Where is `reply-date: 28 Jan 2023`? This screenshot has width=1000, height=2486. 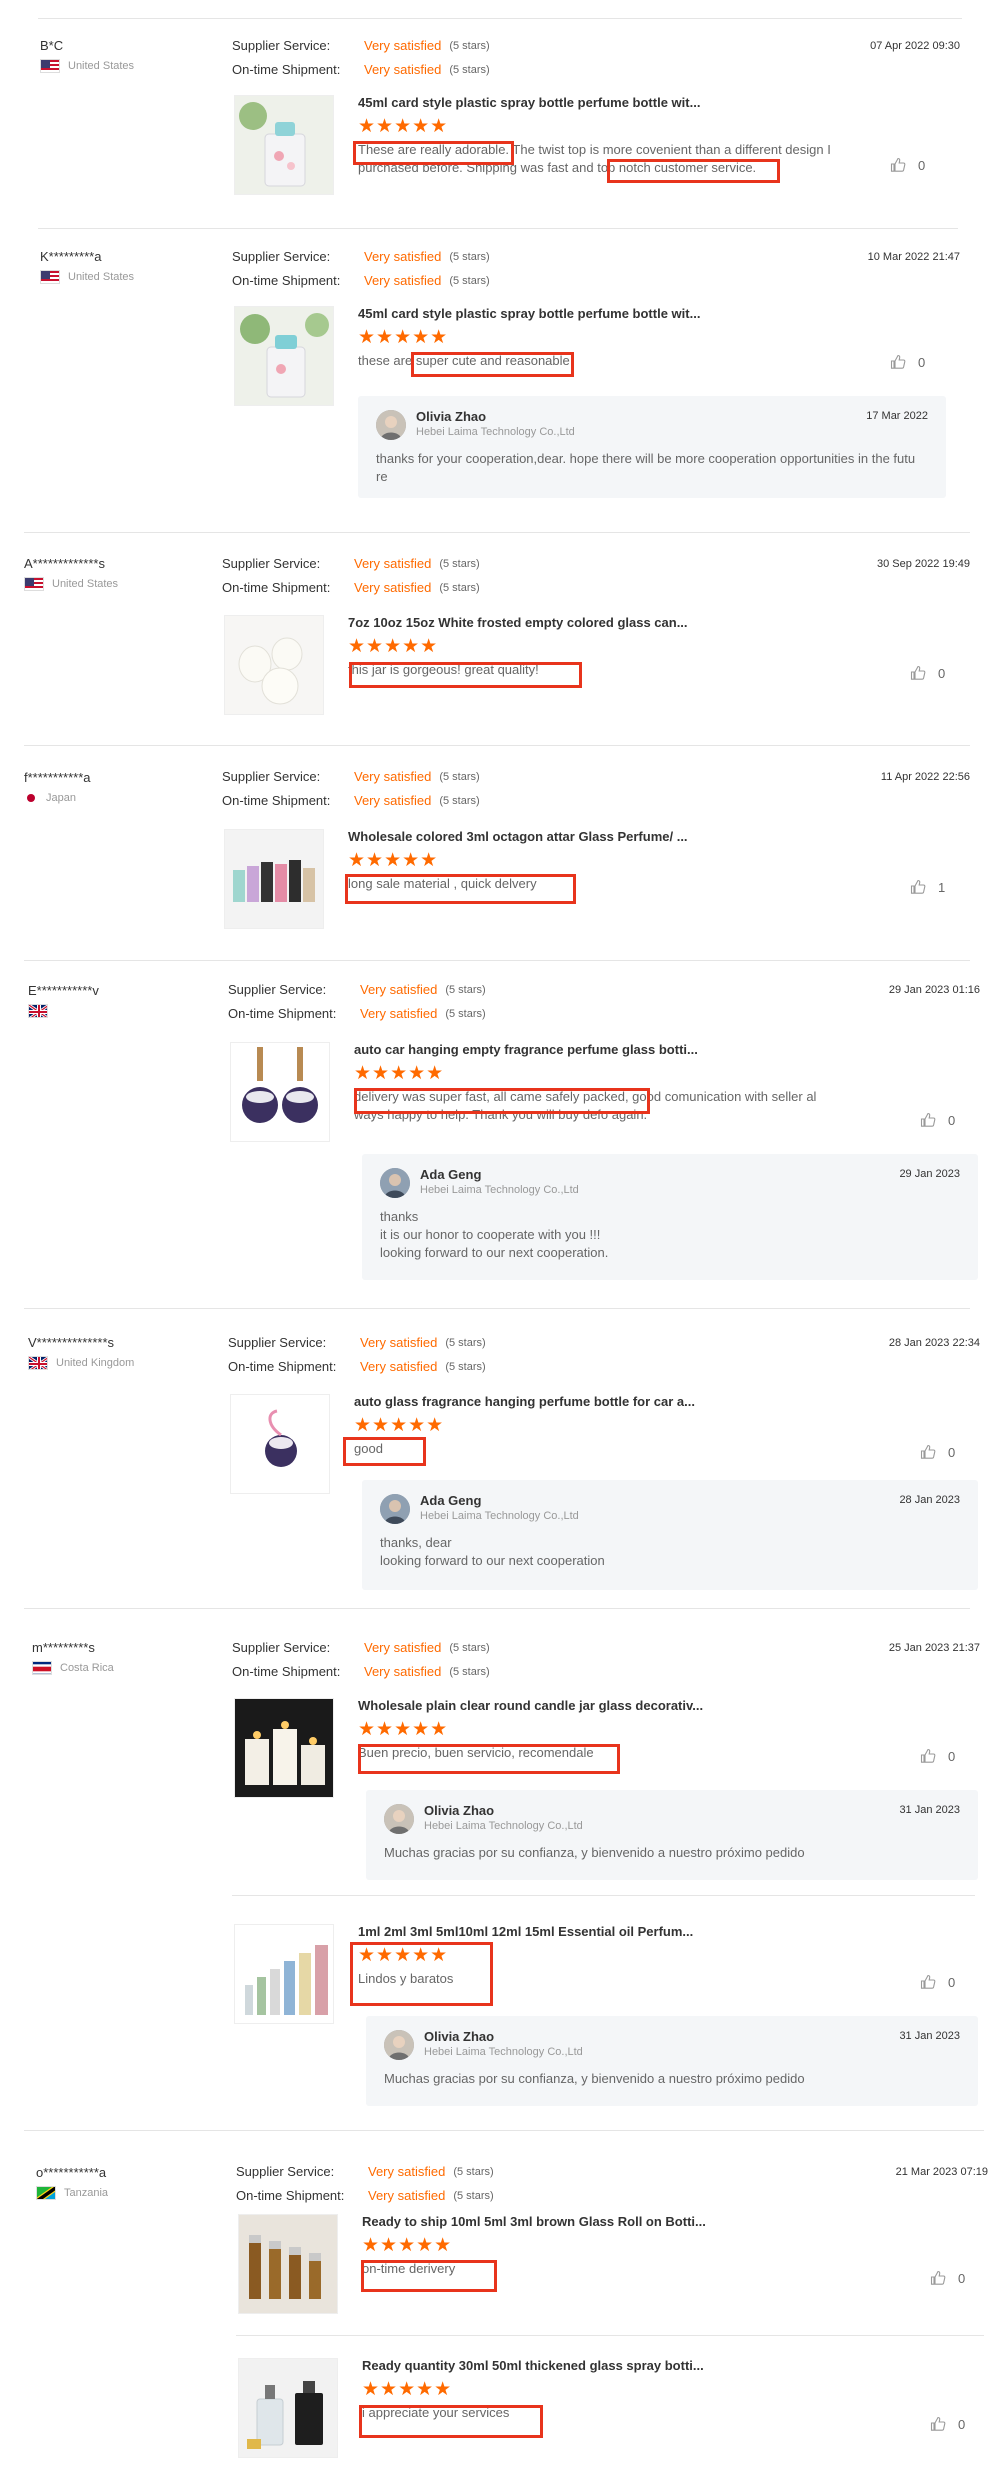
reply-date: 28 Jan 2023 is located at coordinates (929, 1500).